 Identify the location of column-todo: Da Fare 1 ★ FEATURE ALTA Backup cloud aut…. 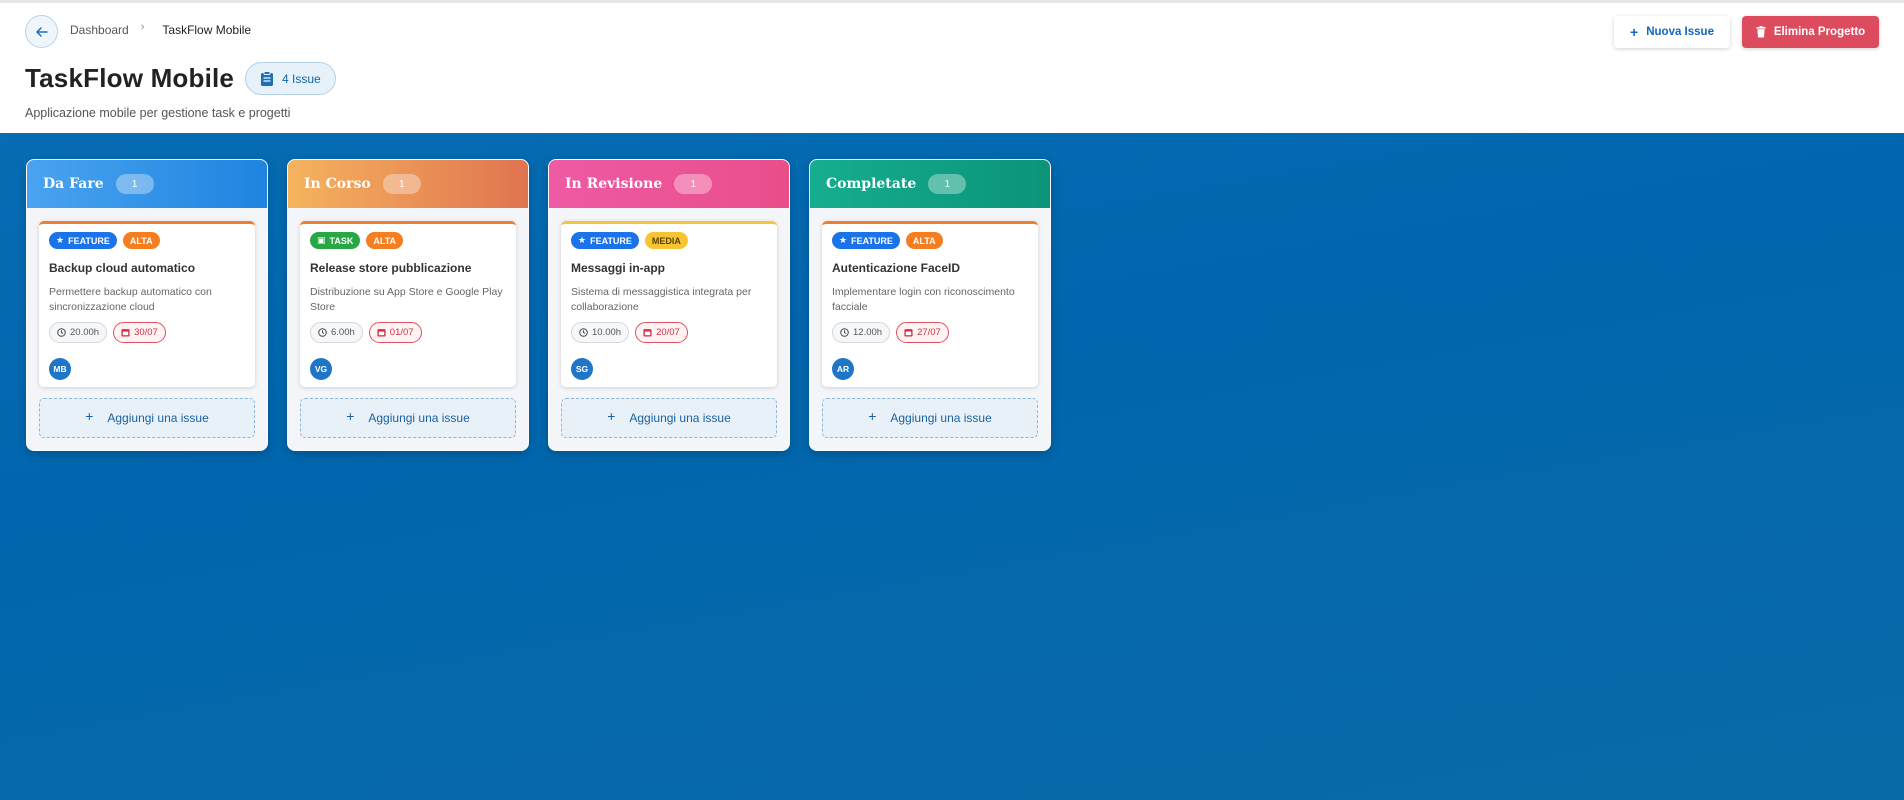
(147, 305).